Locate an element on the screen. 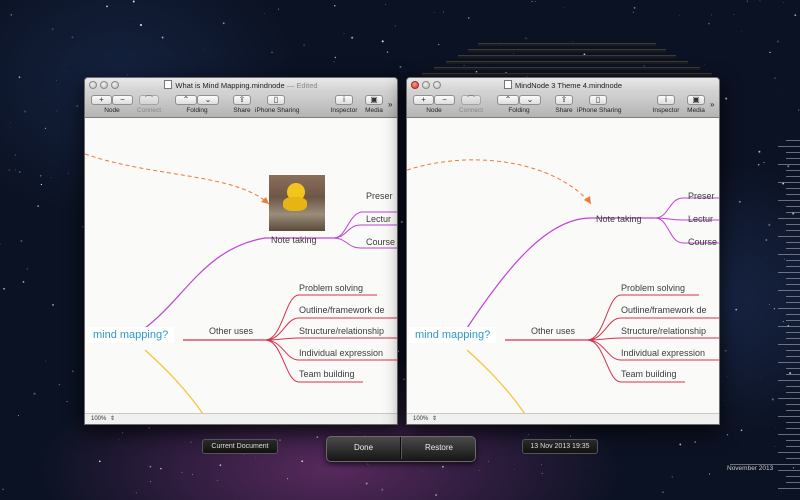 The width and height of the screenshot is (800, 500). title-bar: What is Mind Mapping.mindnode — Edited is located at coordinates (241, 85).